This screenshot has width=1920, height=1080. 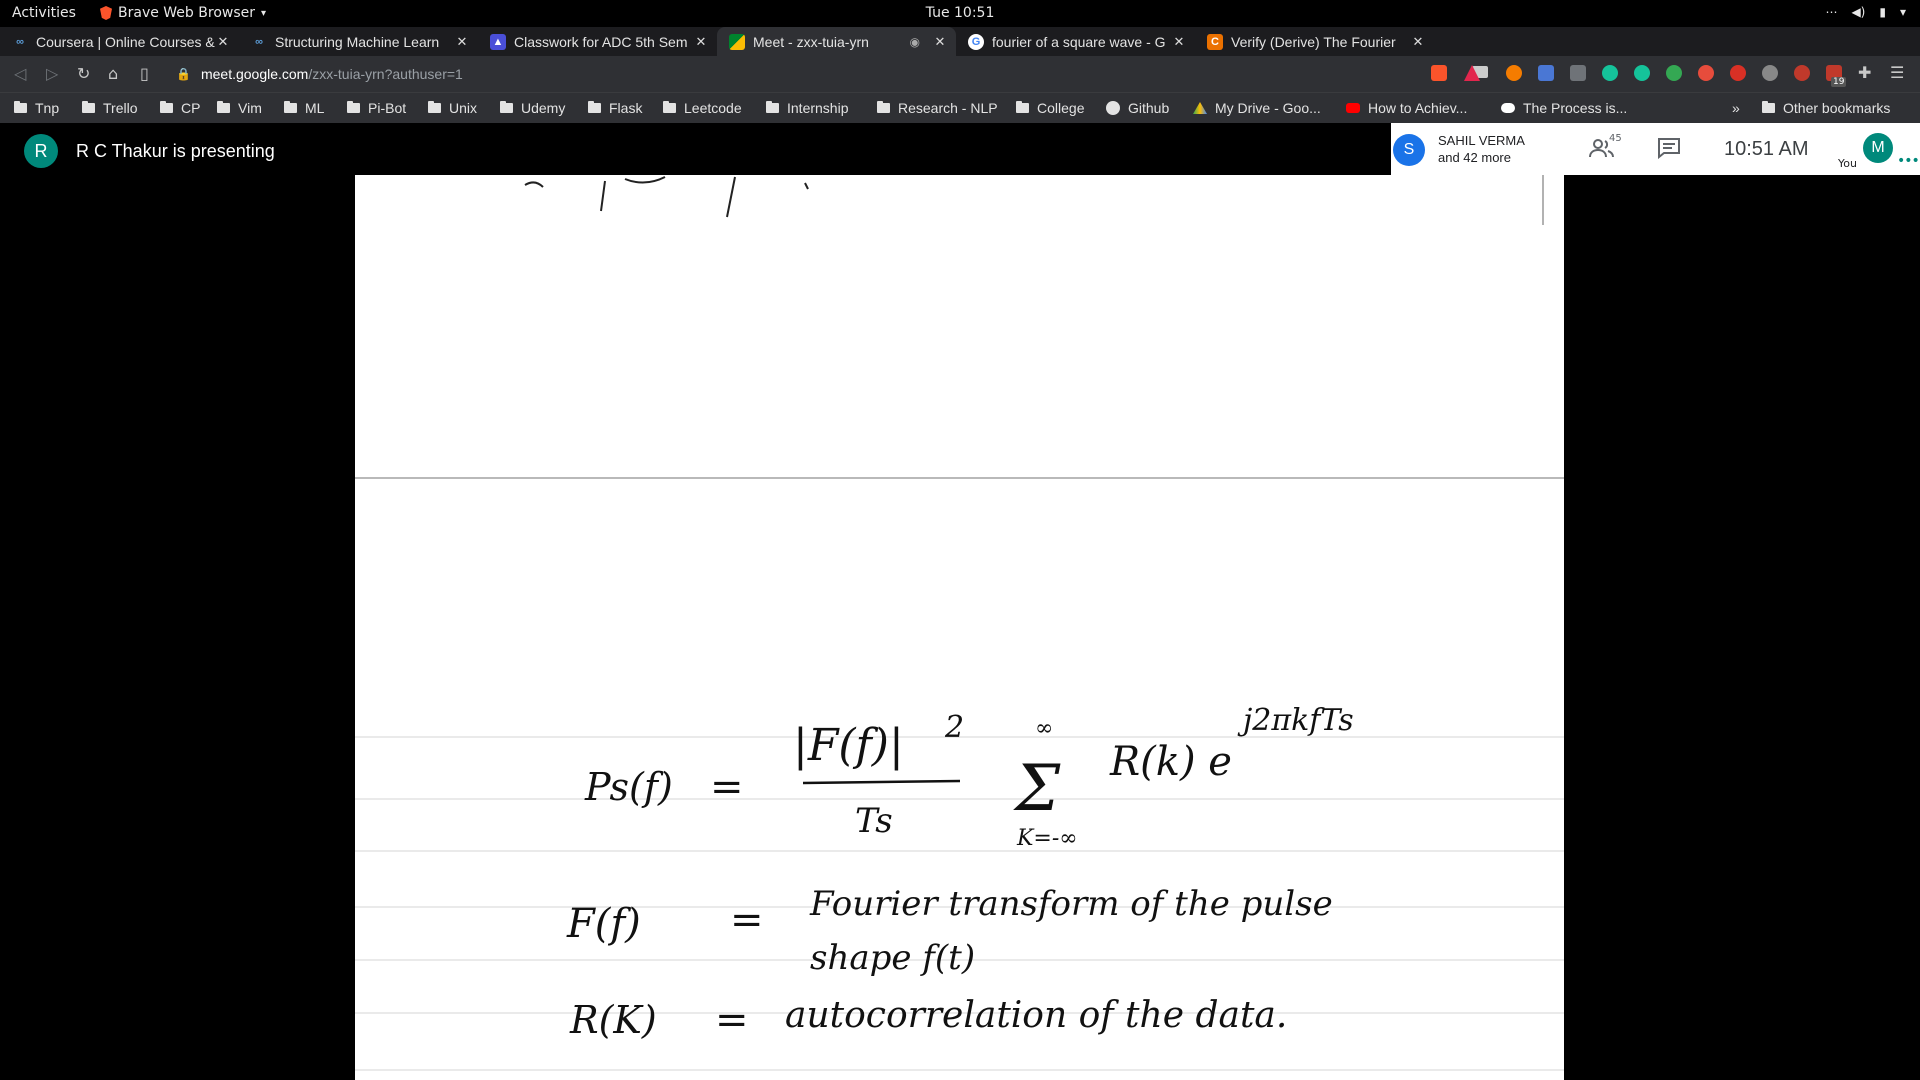 What do you see at coordinates (603, 924) in the screenshot?
I see `definition-lhs: F(f)` at bounding box center [603, 924].